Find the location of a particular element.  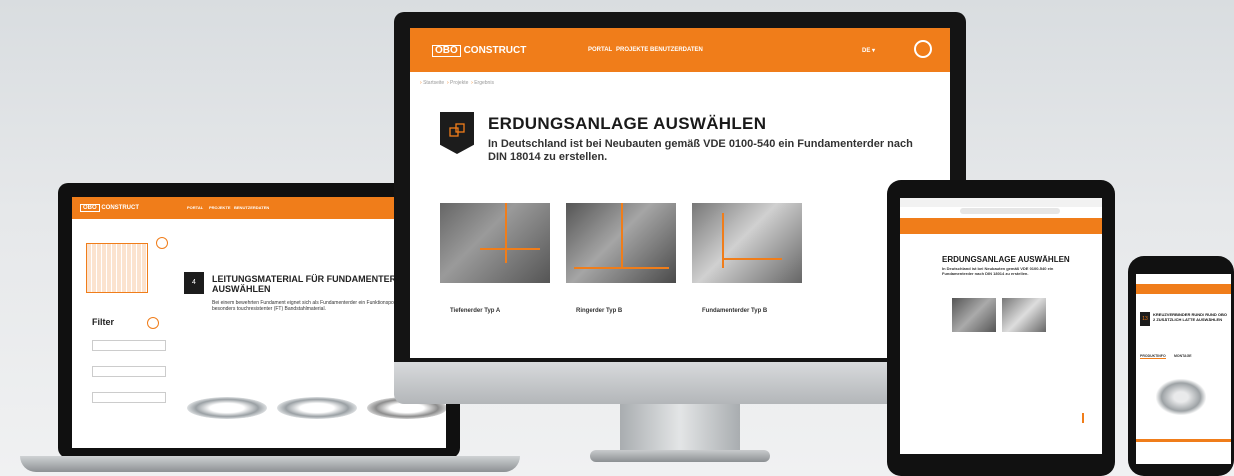

language-select: DE ▾ is located at coordinates (868, 50).